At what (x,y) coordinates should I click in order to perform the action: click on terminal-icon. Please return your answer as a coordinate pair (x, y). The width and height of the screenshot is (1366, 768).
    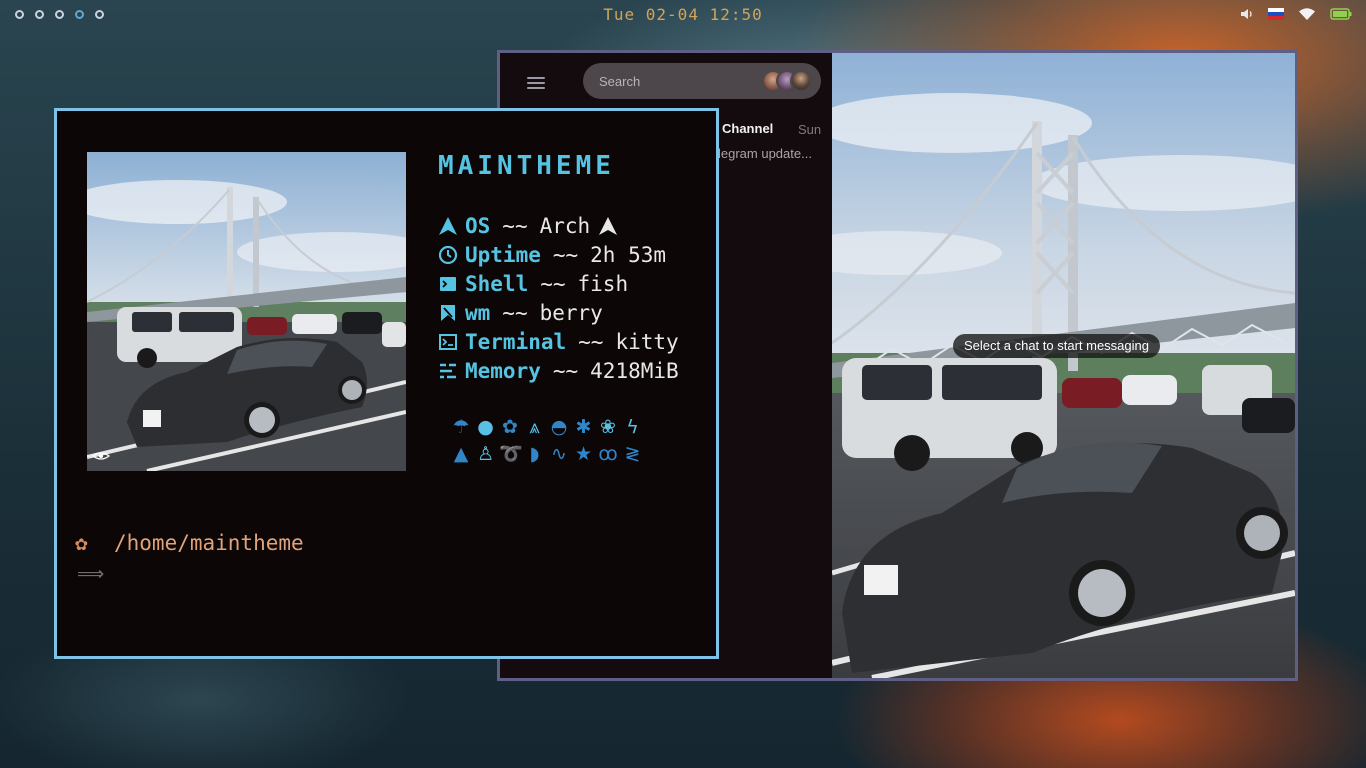
    Looking at the image, I should click on (448, 341).